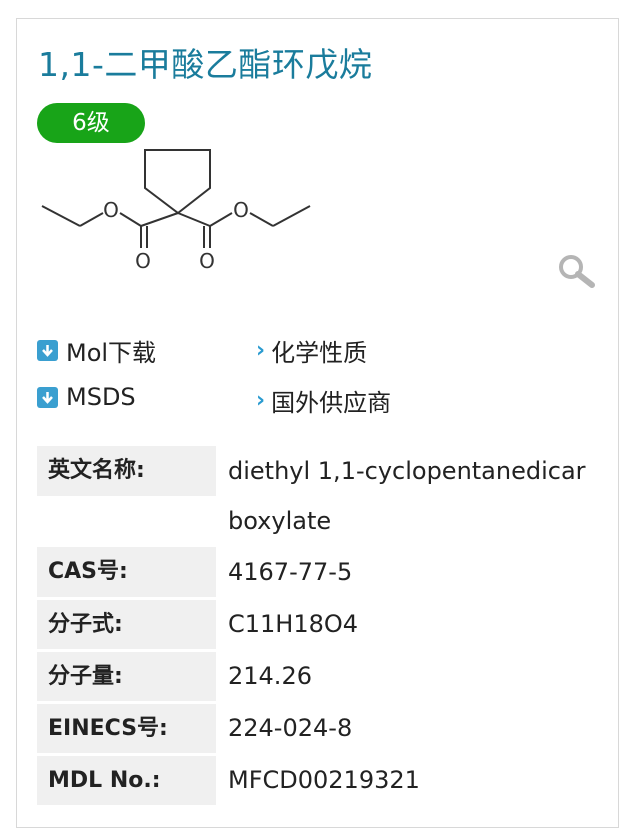 The height and width of the screenshot is (839, 631). What do you see at coordinates (126, 624) in the screenshot?
I see `property-label: 分子式:` at bounding box center [126, 624].